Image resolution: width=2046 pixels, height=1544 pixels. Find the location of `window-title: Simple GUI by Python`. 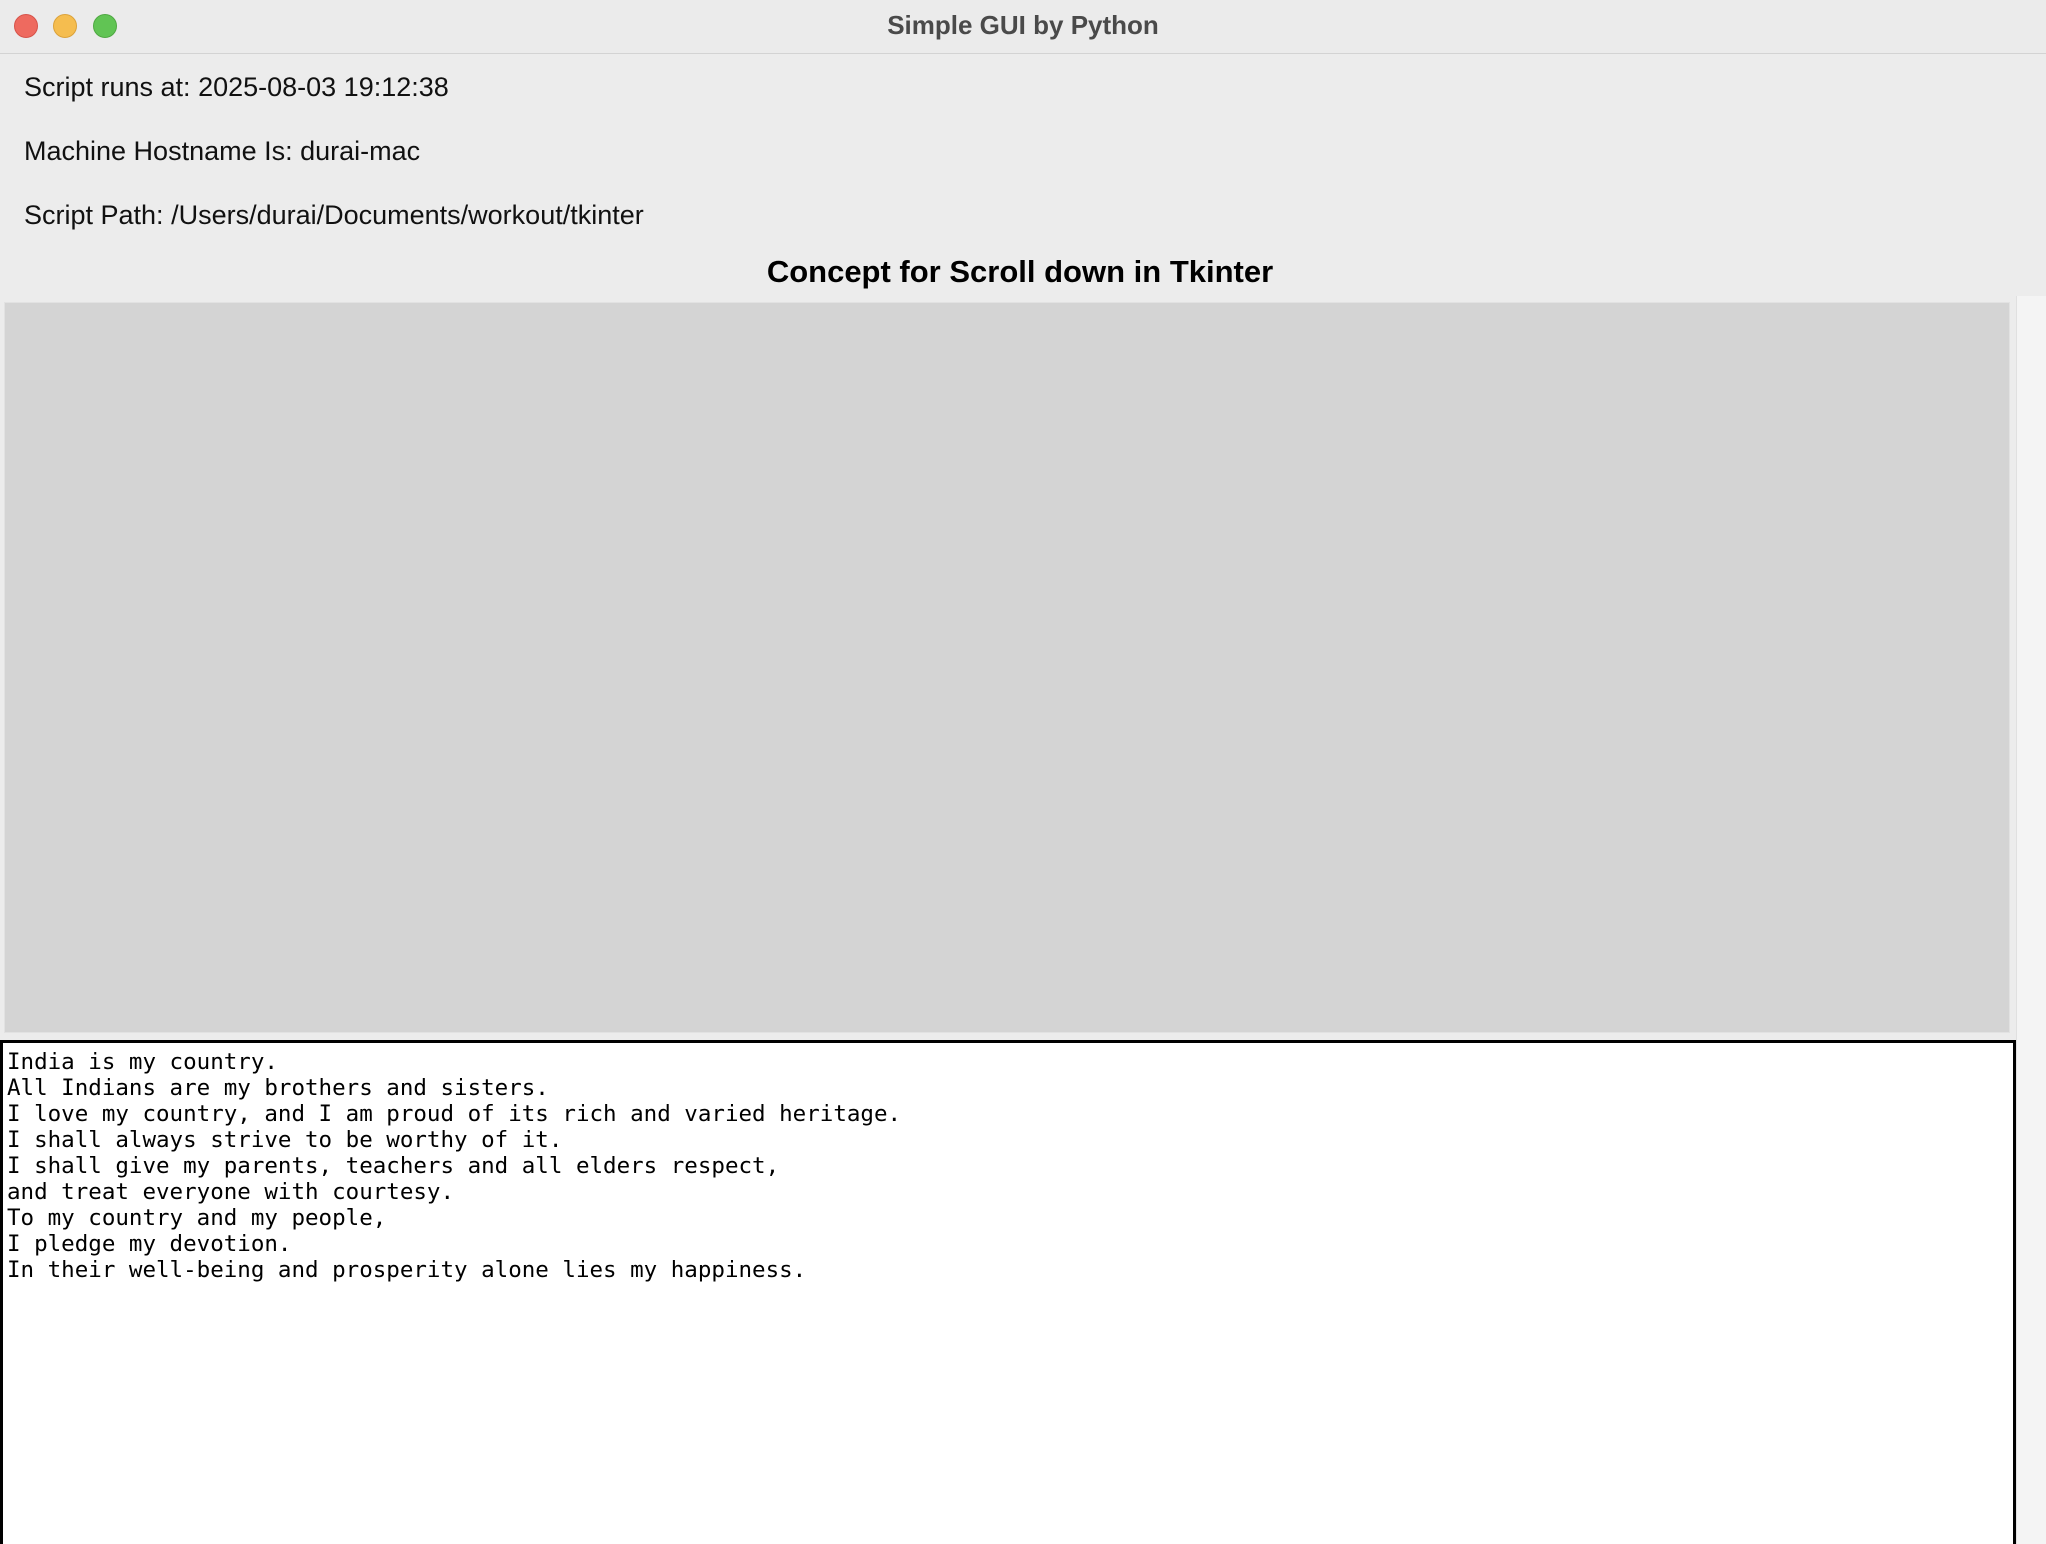

window-title: Simple GUI by Python is located at coordinates (1023, 25).